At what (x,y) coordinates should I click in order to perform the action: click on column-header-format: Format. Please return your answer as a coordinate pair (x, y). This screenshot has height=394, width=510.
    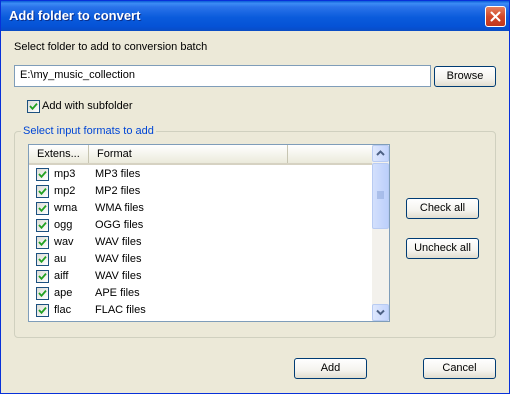
    Looking at the image, I should click on (188, 154).